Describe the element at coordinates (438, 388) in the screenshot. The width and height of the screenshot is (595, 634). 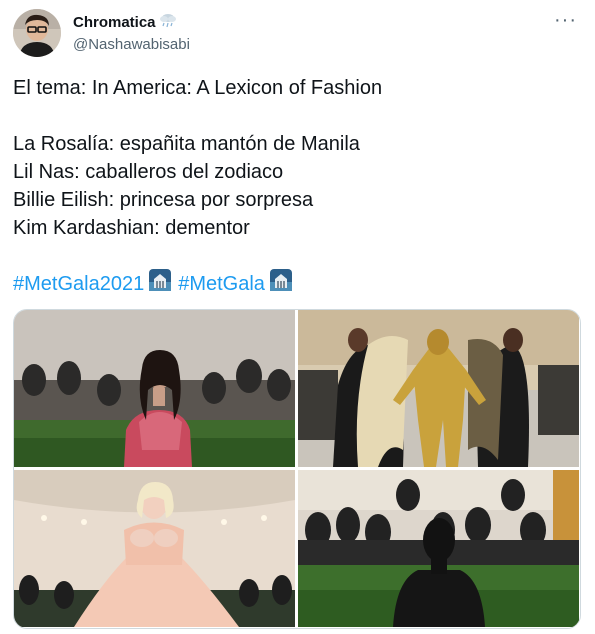
I see `lil-nas-photo` at that location.